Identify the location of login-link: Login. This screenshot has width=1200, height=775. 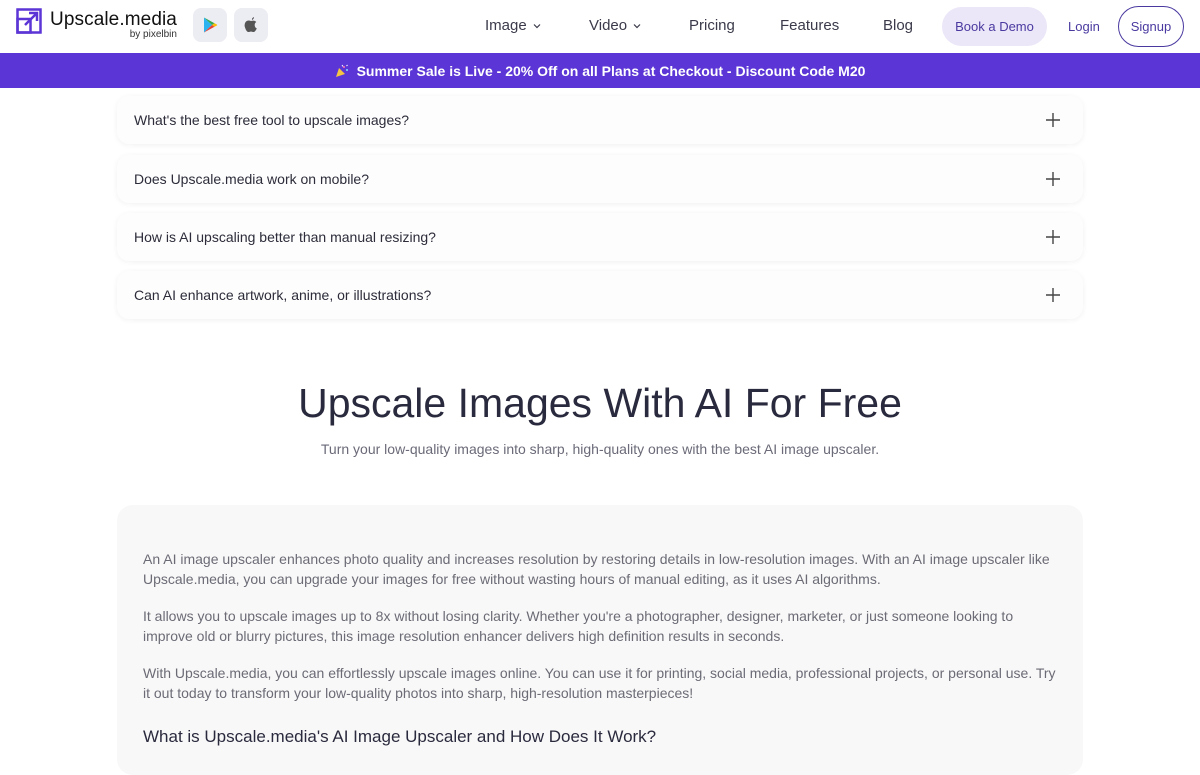
(1084, 26).